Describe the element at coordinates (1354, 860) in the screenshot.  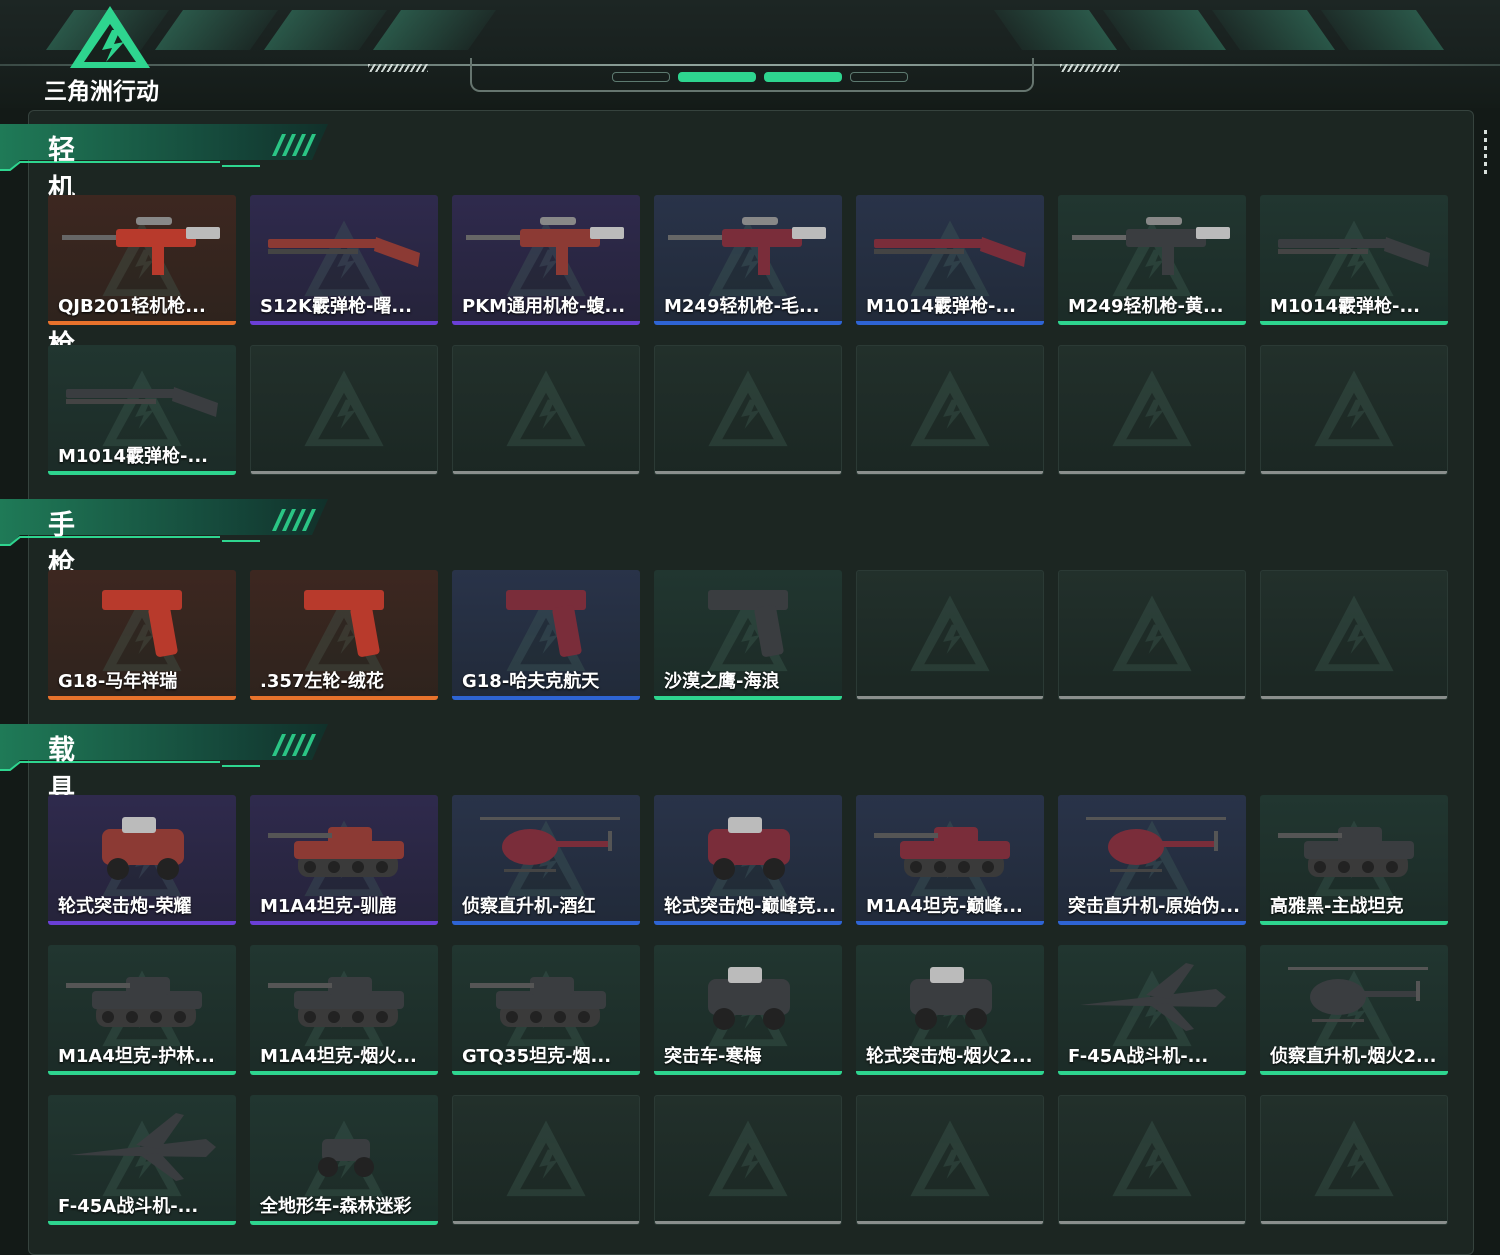
I see `item-tile: 高雅黑-主战坦克` at that location.